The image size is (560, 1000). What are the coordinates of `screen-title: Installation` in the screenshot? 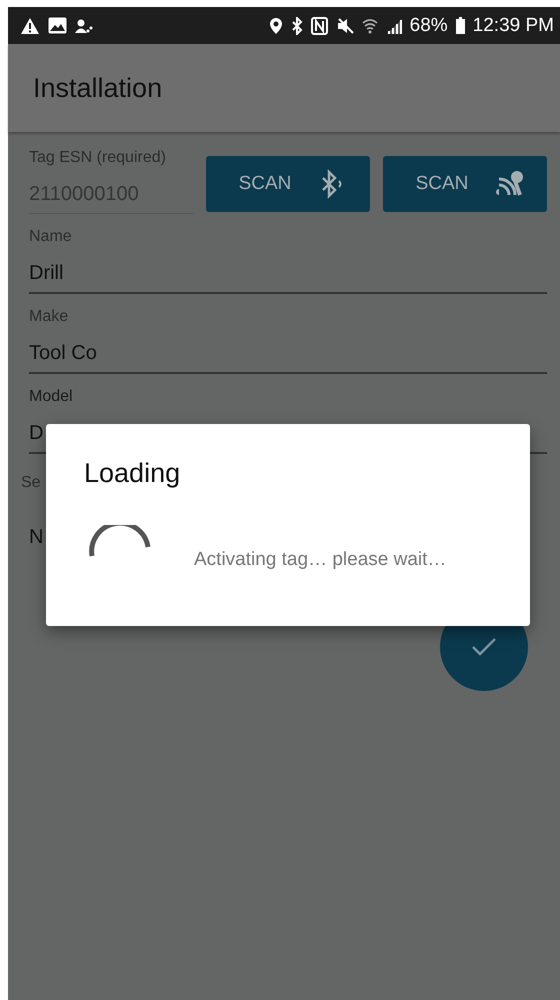 It's located at (97, 88).